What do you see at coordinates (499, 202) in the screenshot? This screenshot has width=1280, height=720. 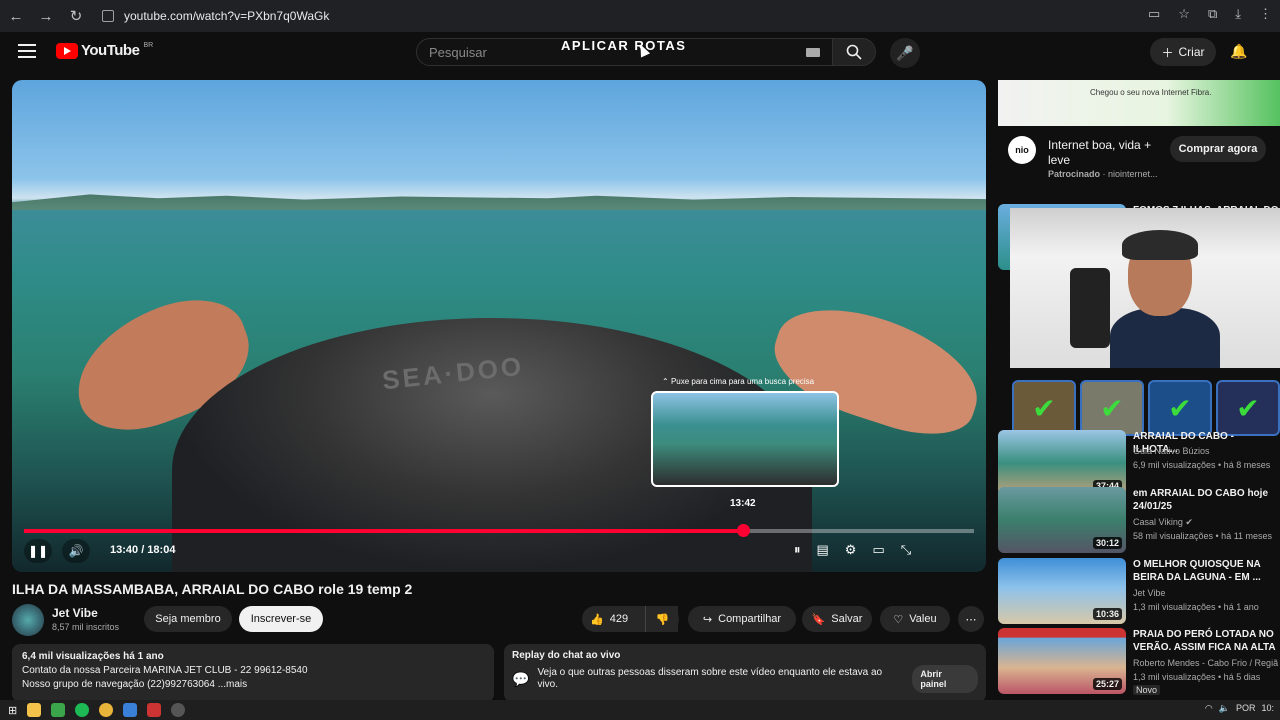 I see `video-frame-coastline` at bounding box center [499, 202].